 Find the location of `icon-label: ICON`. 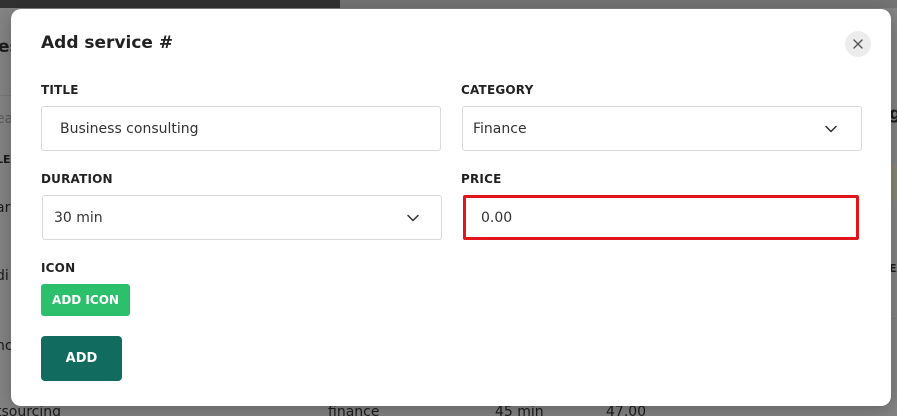

icon-label: ICON is located at coordinates (58, 268).